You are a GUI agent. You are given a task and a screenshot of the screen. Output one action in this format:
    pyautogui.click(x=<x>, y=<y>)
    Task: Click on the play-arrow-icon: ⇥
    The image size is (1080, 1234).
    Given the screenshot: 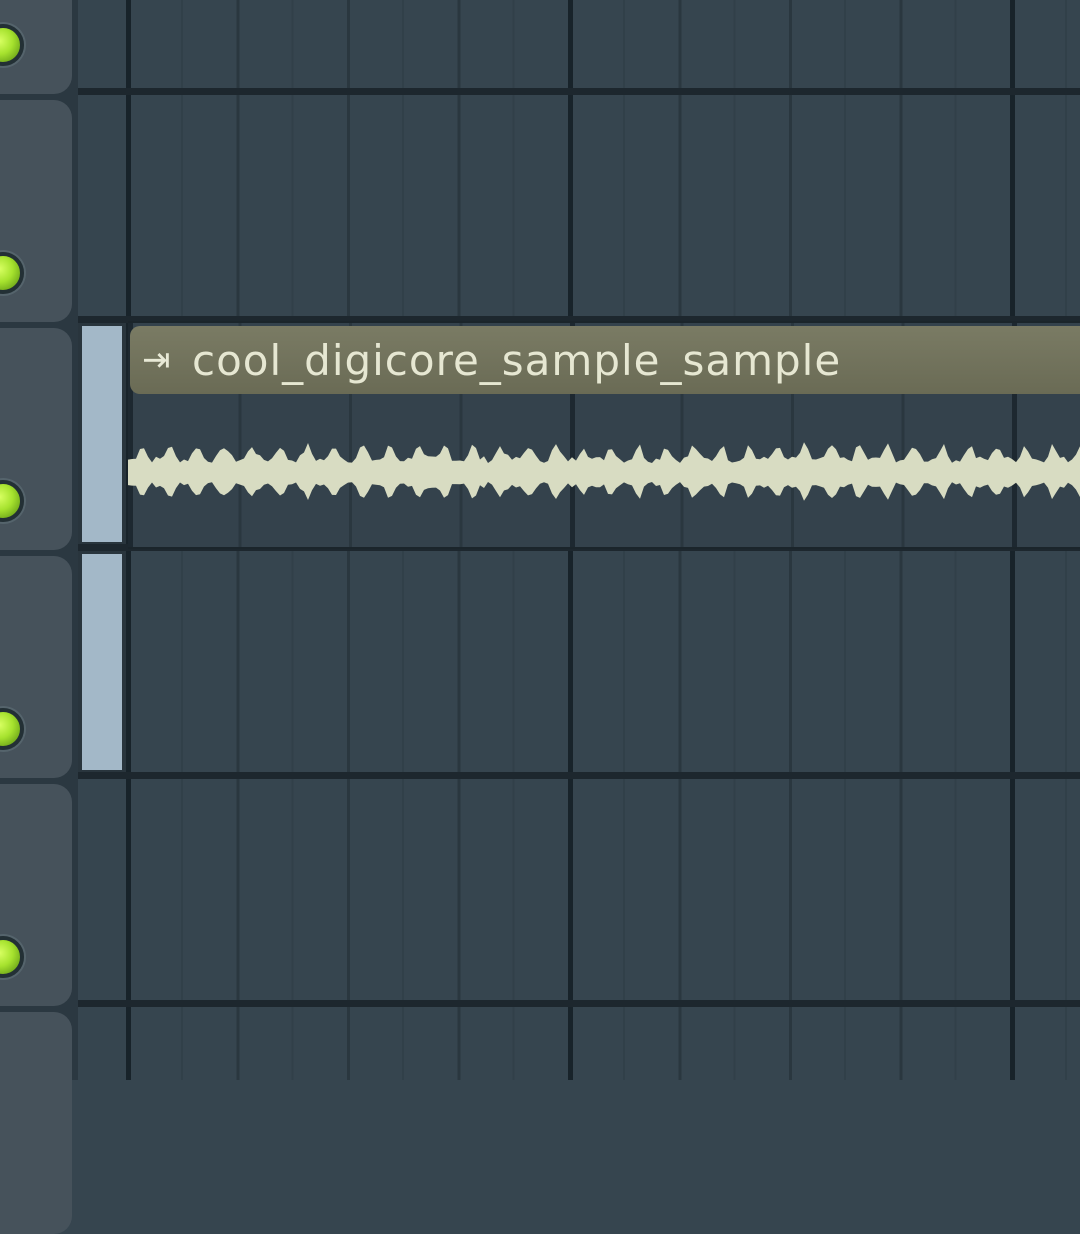 What is the action you would take?
    pyautogui.click(x=162, y=360)
    